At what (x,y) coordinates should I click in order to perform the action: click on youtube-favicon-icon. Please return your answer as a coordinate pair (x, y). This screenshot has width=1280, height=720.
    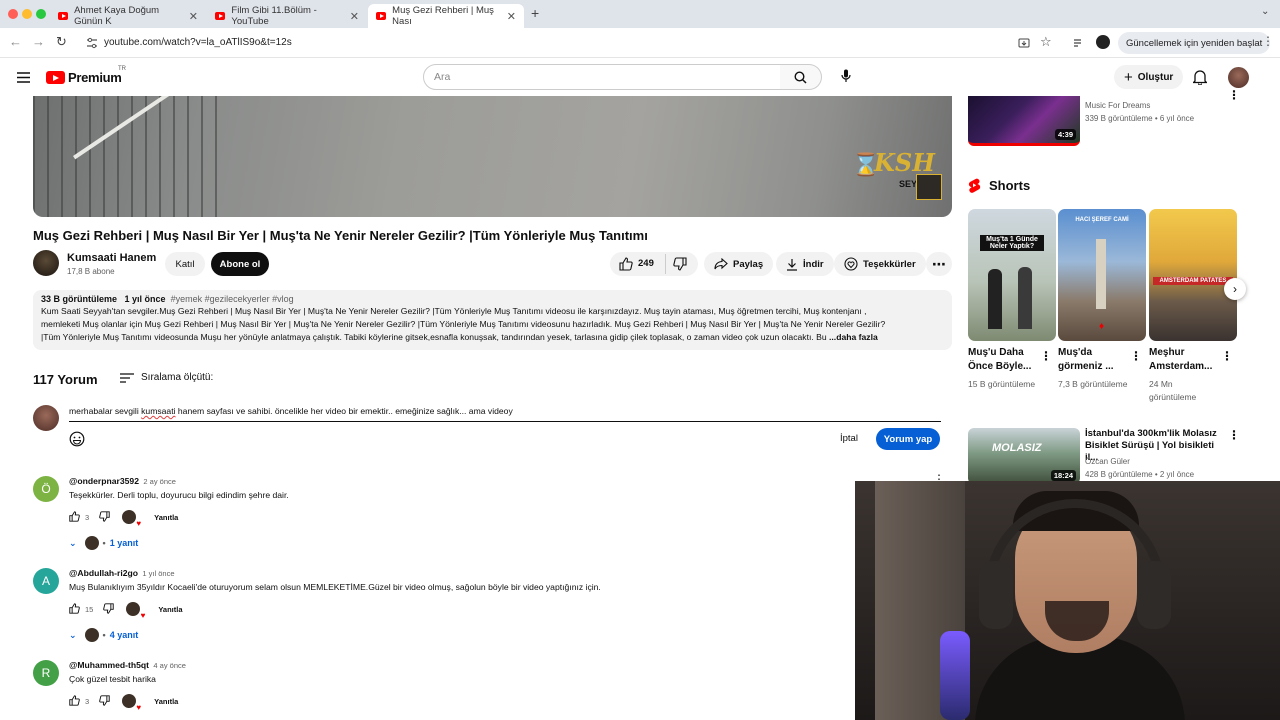
    Looking at the image, I should click on (63, 16).